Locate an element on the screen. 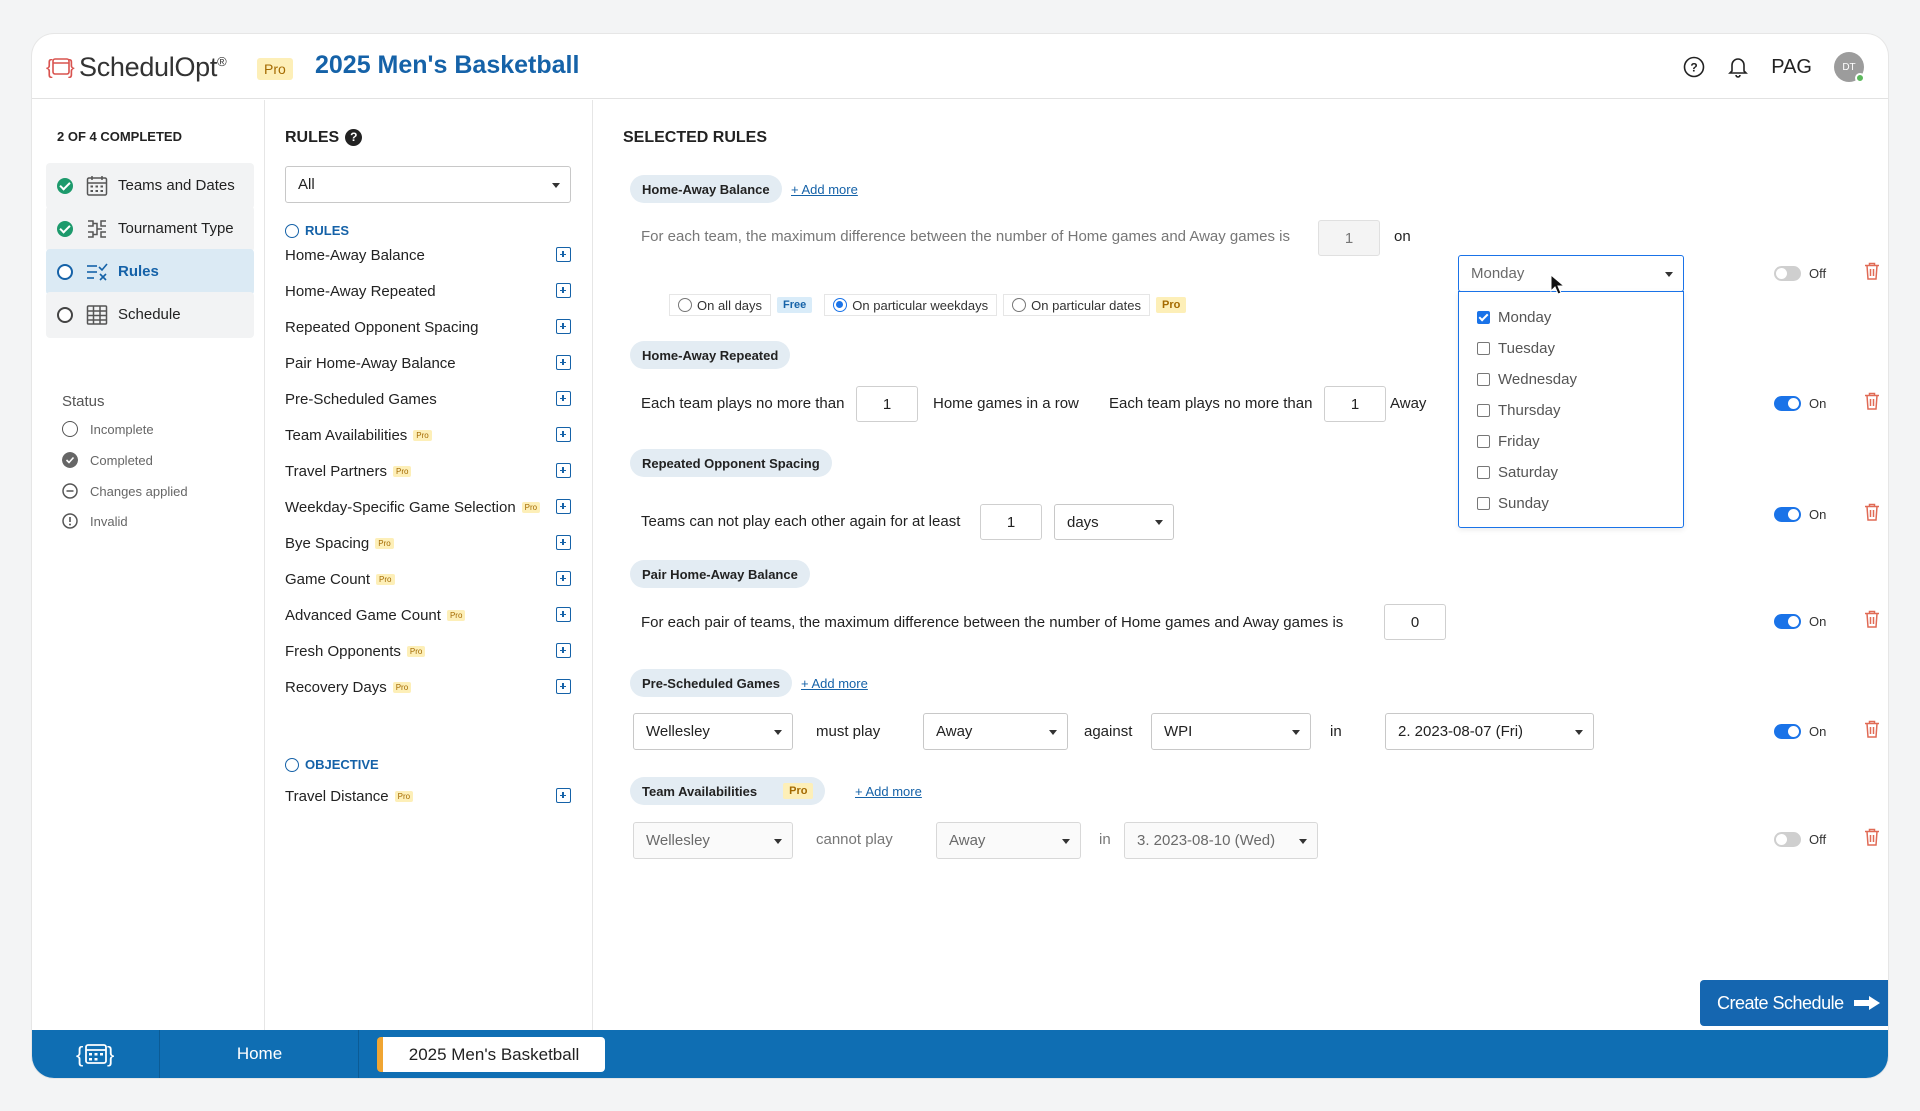  phab-toggle is located at coordinates (1787, 621).